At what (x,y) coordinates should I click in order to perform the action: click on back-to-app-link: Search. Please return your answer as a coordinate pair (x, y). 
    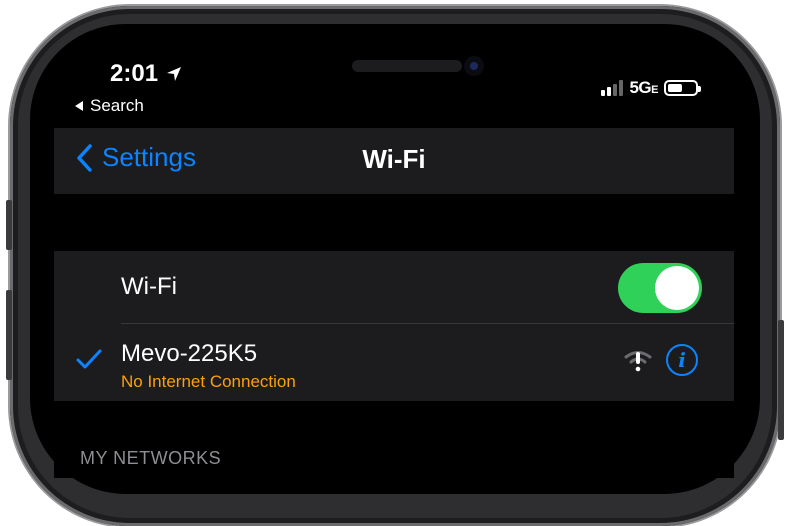
    Looking at the image, I should click on (109, 106).